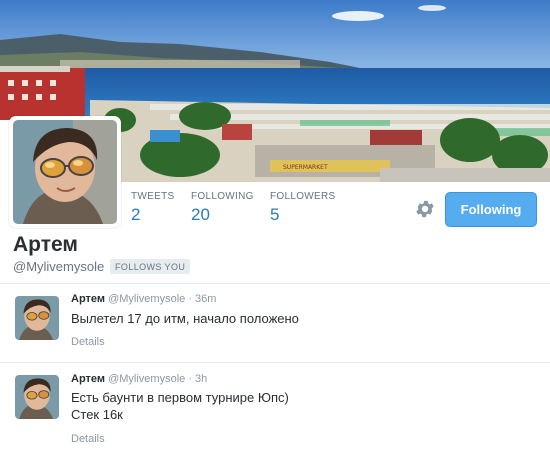 This screenshot has width=550, height=457. Describe the element at coordinates (185, 318) in the screenshot. I see `tweet-text: Вылетел 17 до итм, начало положено` at that location.